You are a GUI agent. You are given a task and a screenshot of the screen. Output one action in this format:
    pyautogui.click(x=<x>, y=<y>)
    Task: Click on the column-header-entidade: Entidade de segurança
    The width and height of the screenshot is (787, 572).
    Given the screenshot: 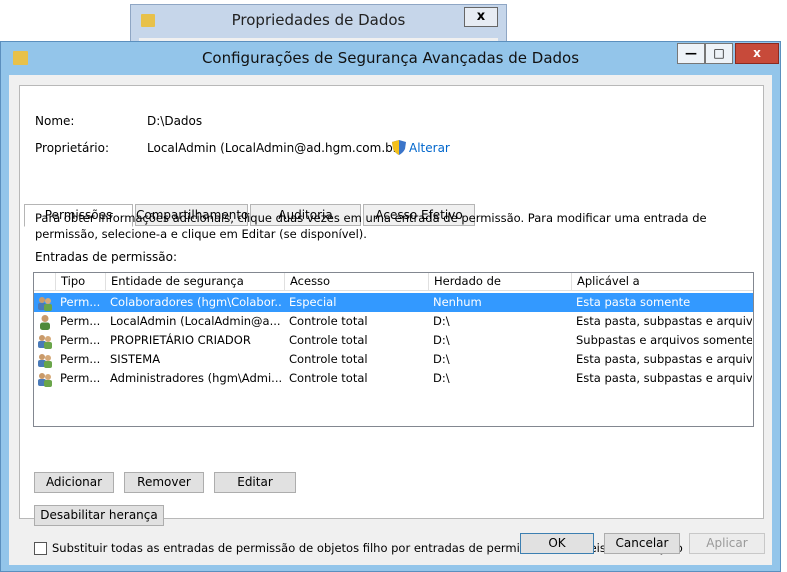 What is the action you would take?
    pyautogui.click(x=194, y=282)
    